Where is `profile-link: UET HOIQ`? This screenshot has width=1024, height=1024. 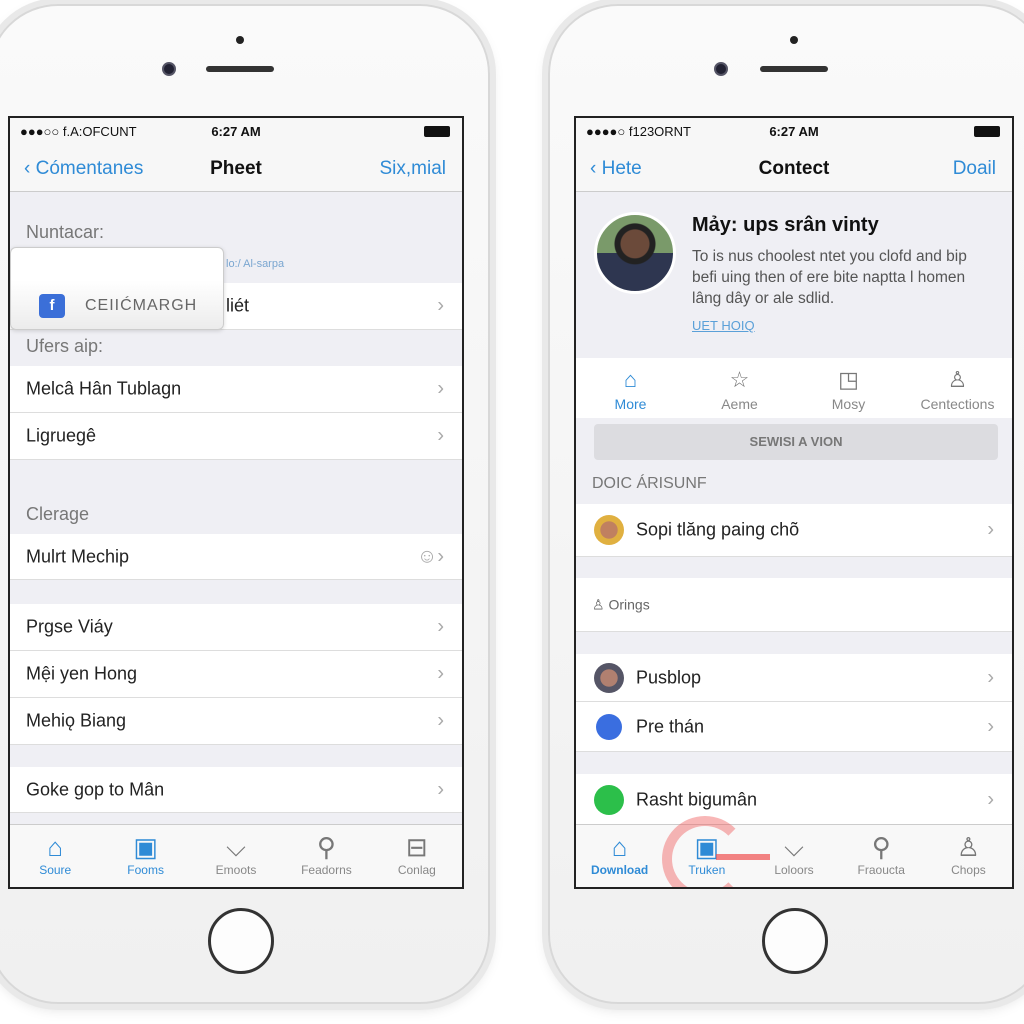
profile-link: UET HOIQ is located at coordinates (723, 325).